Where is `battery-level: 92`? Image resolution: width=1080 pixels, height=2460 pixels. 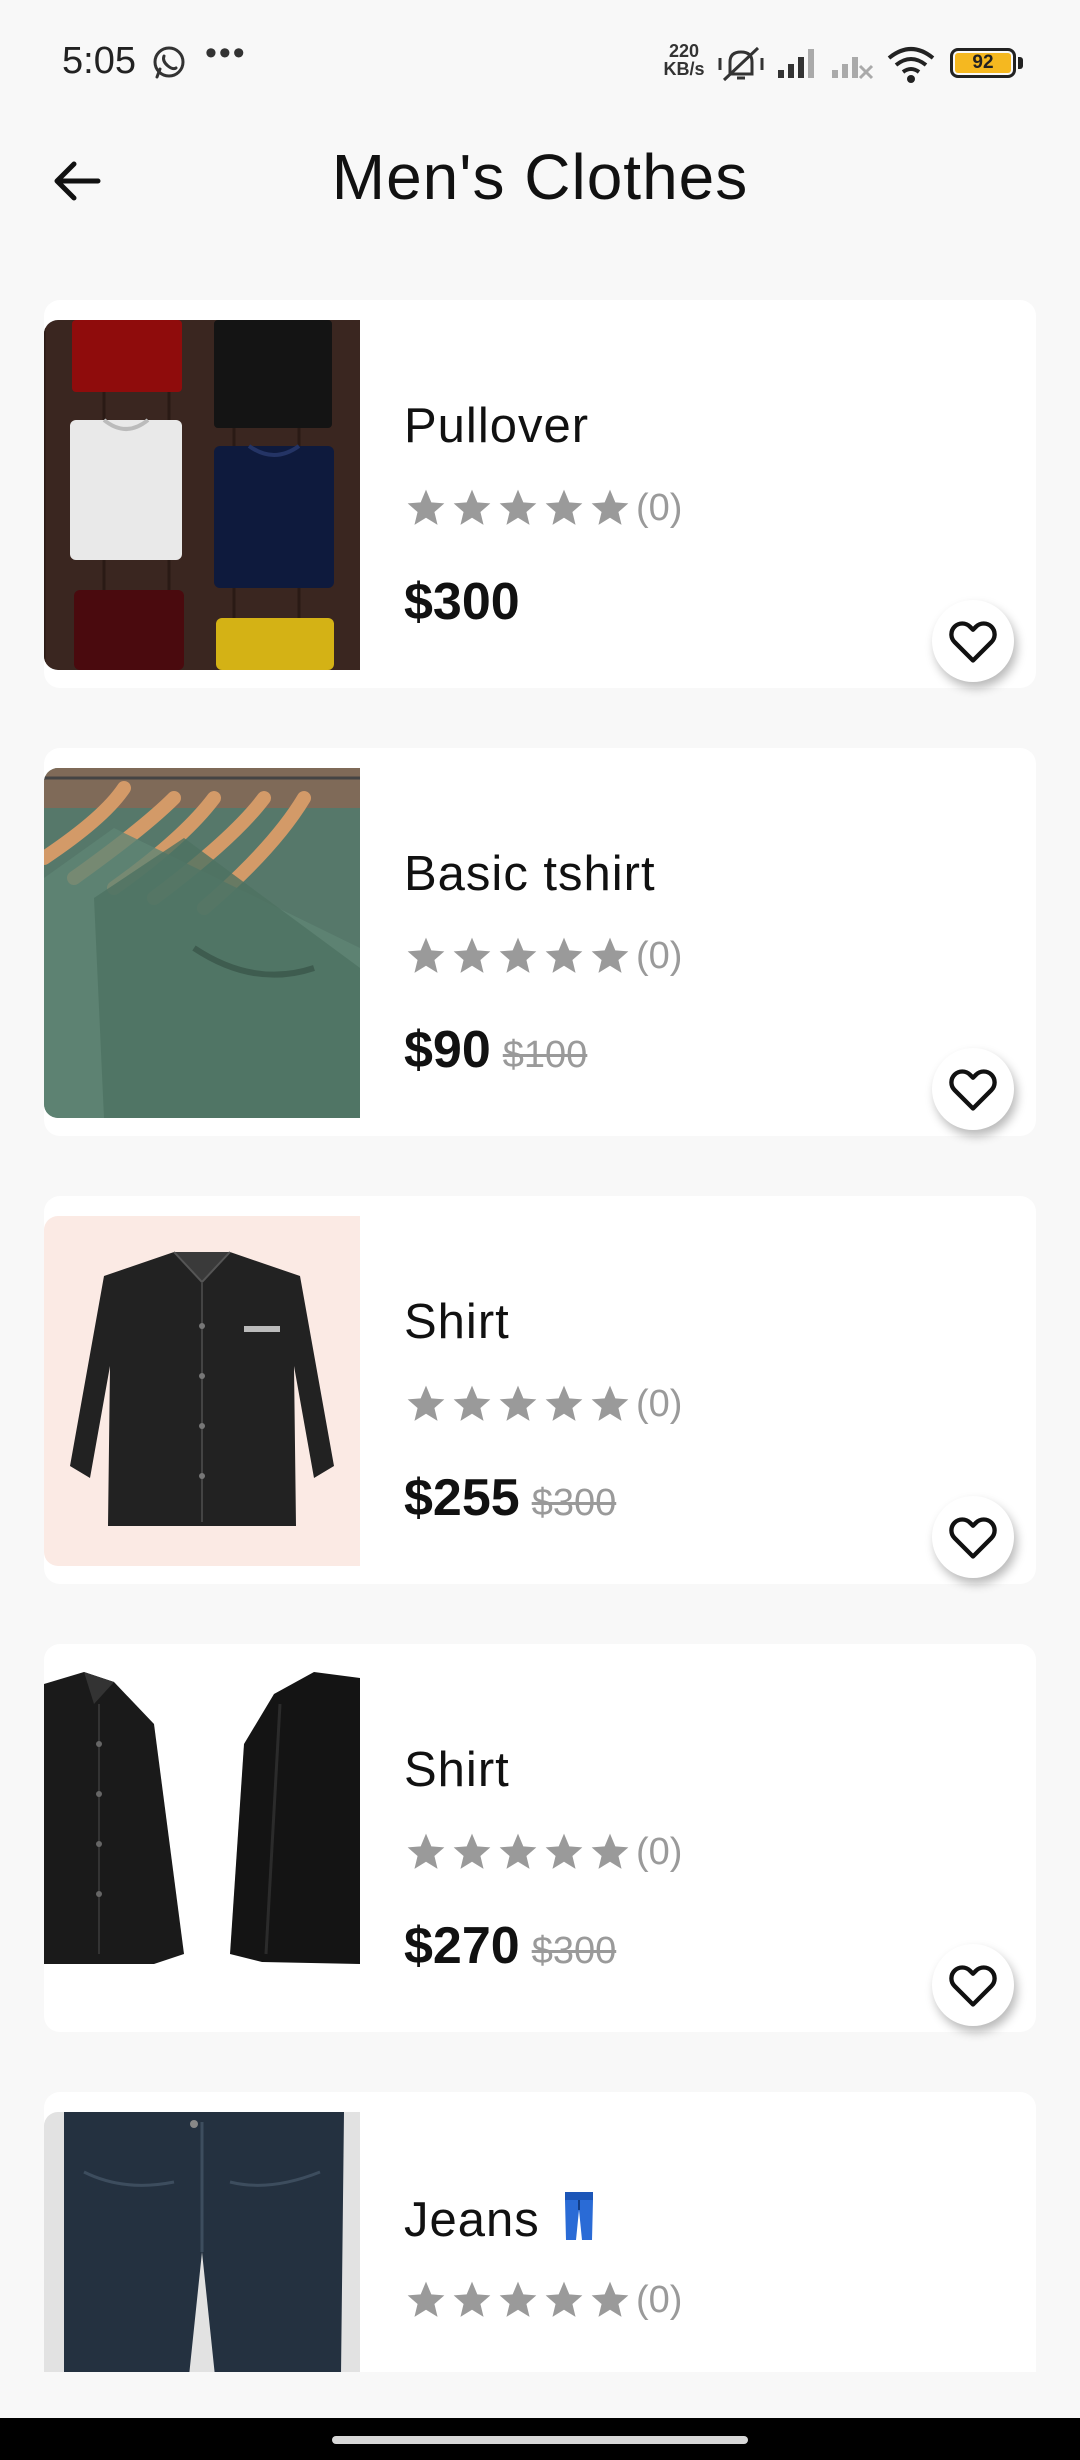 battery-level: 92 is located at coordinates (983, 62).